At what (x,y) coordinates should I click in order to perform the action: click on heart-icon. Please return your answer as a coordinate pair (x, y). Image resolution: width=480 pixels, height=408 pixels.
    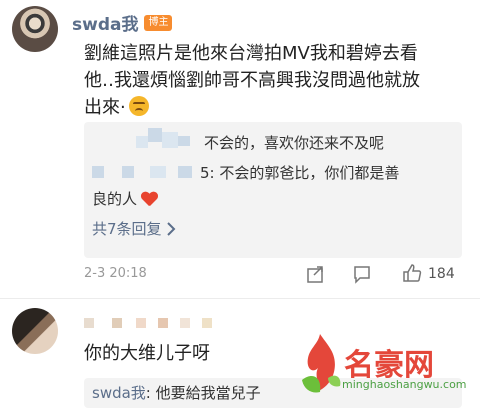
    Looking at the image, I should click on (149, 199).